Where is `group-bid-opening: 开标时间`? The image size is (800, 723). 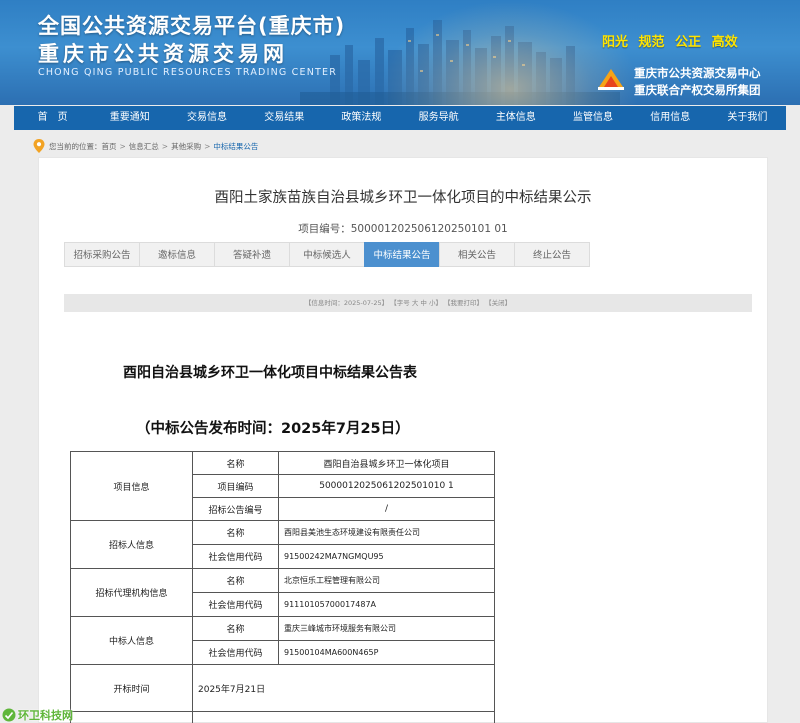 group-bid-opening: 开标时间 is located at coordinates (131, 688).